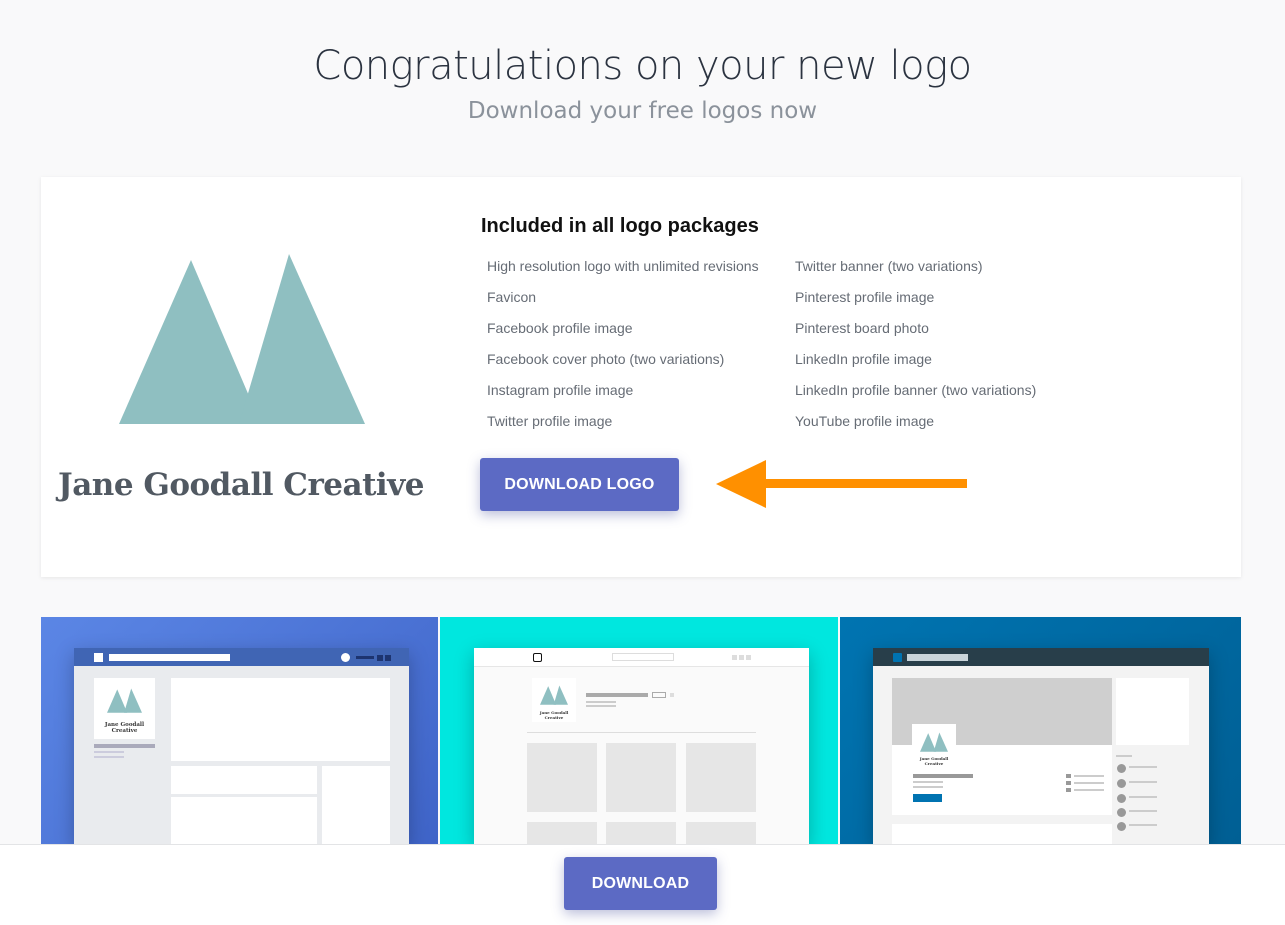  What do you see at coordinates (98, 657) in the screenshot?
I see `facebook-logo-icon` at bounding box center [98, 657].